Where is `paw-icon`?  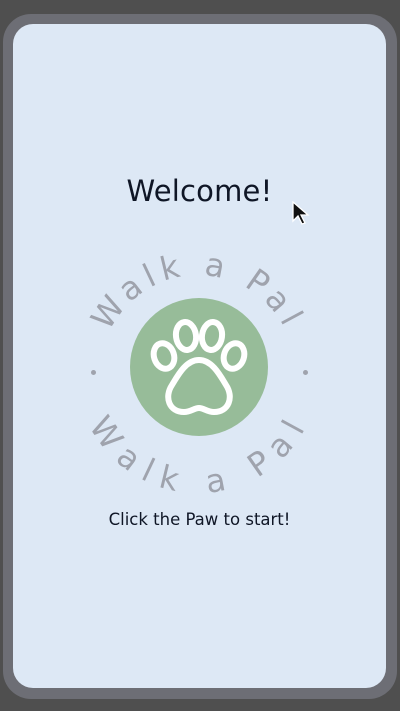
paw-icon is located at coordinates (199, 367).